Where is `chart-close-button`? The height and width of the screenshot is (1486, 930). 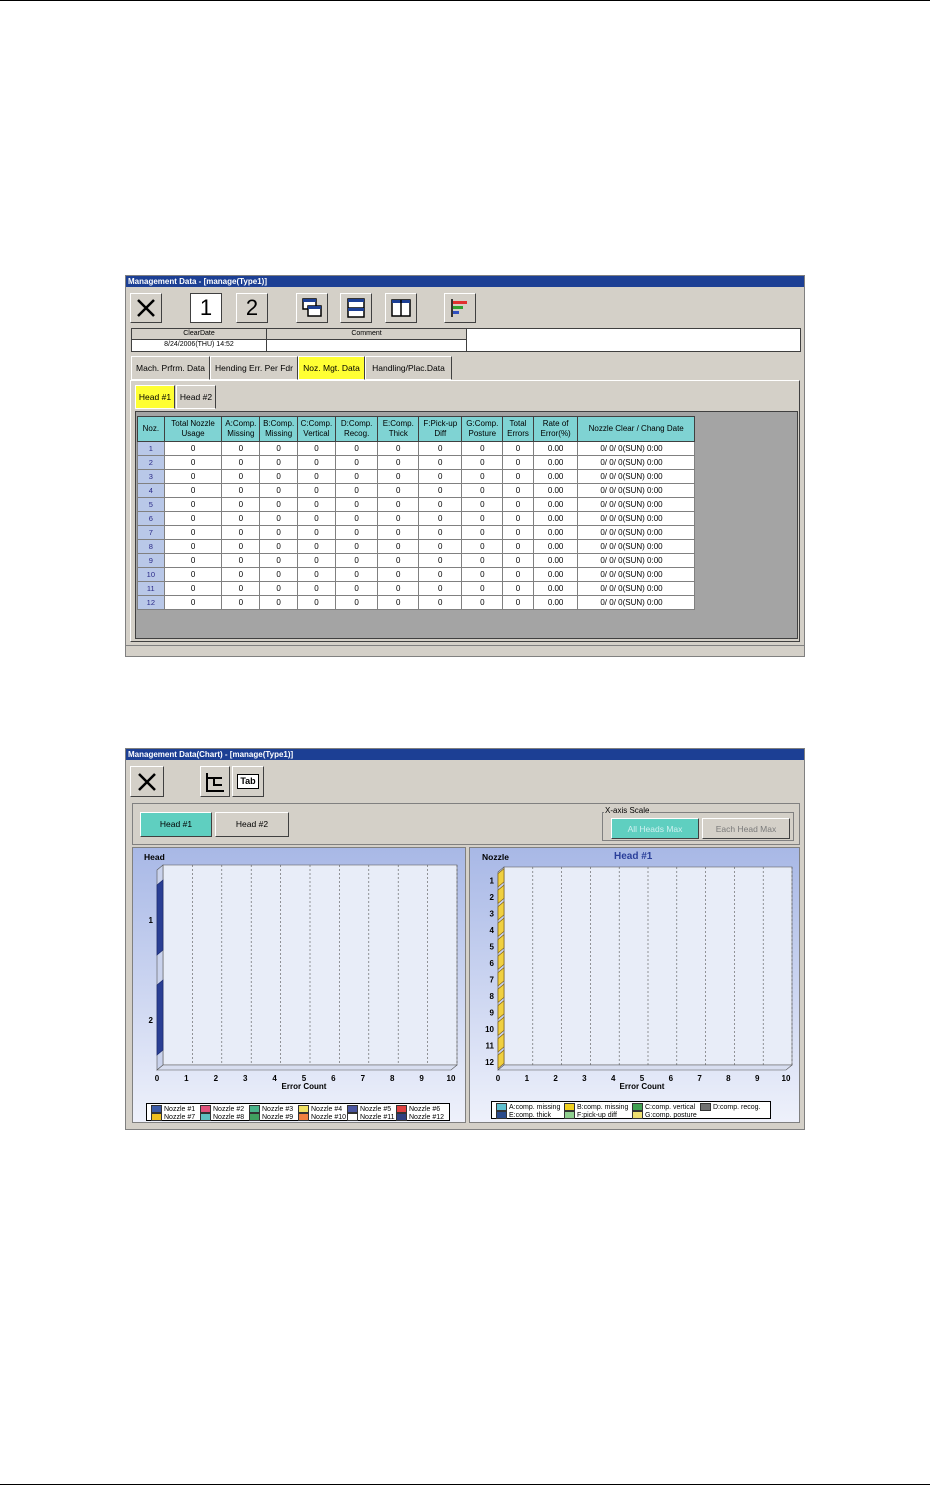 chart-close-button is located at coordinates (147, 781).